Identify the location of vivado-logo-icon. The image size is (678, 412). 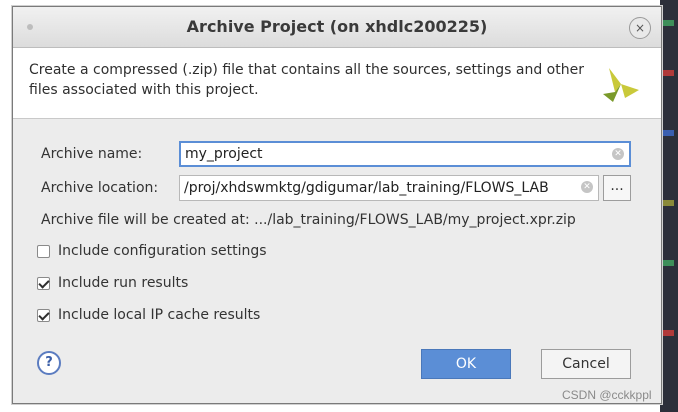
(621, 85).